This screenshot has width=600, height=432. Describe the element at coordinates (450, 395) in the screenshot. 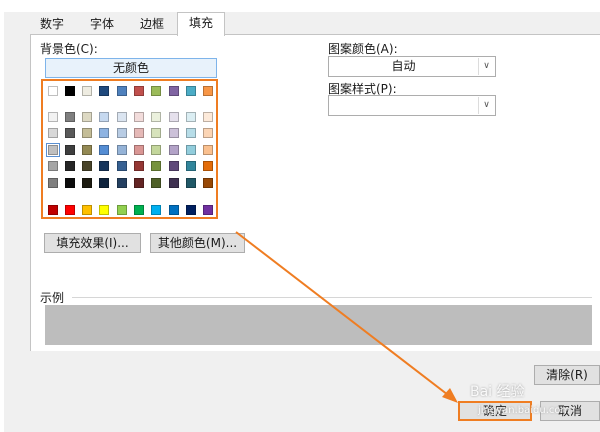

I see `arrow-head` at that location.